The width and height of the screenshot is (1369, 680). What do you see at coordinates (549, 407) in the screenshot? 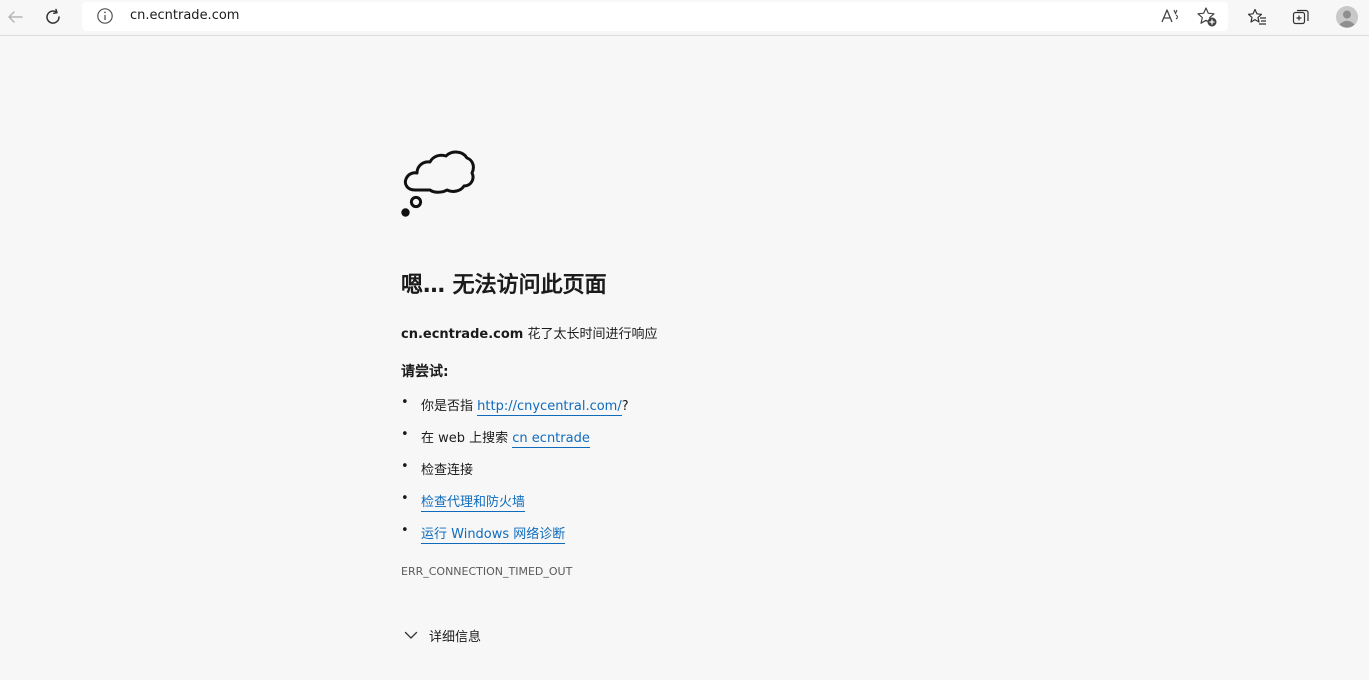
I see `suggested-url-link: http://cnycentral.com/` at bounding box center [549, 407].